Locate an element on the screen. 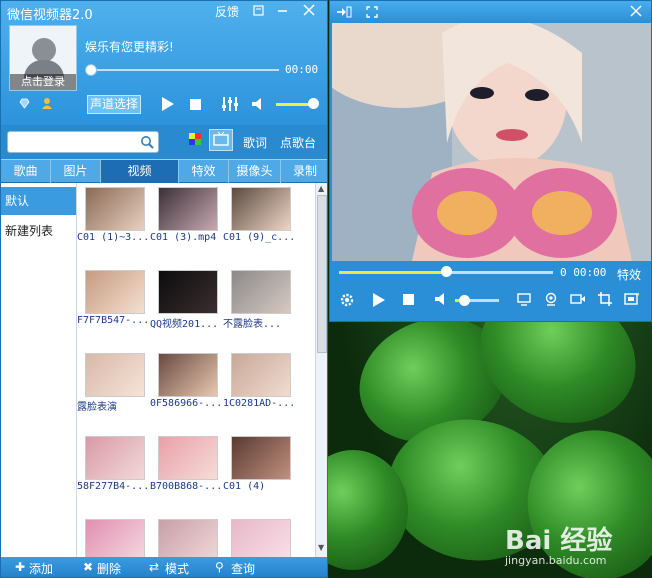 The height and width of the screenshot is (578, 652). scroll-down-icon: ▼ is located at coordinates (321, 547).